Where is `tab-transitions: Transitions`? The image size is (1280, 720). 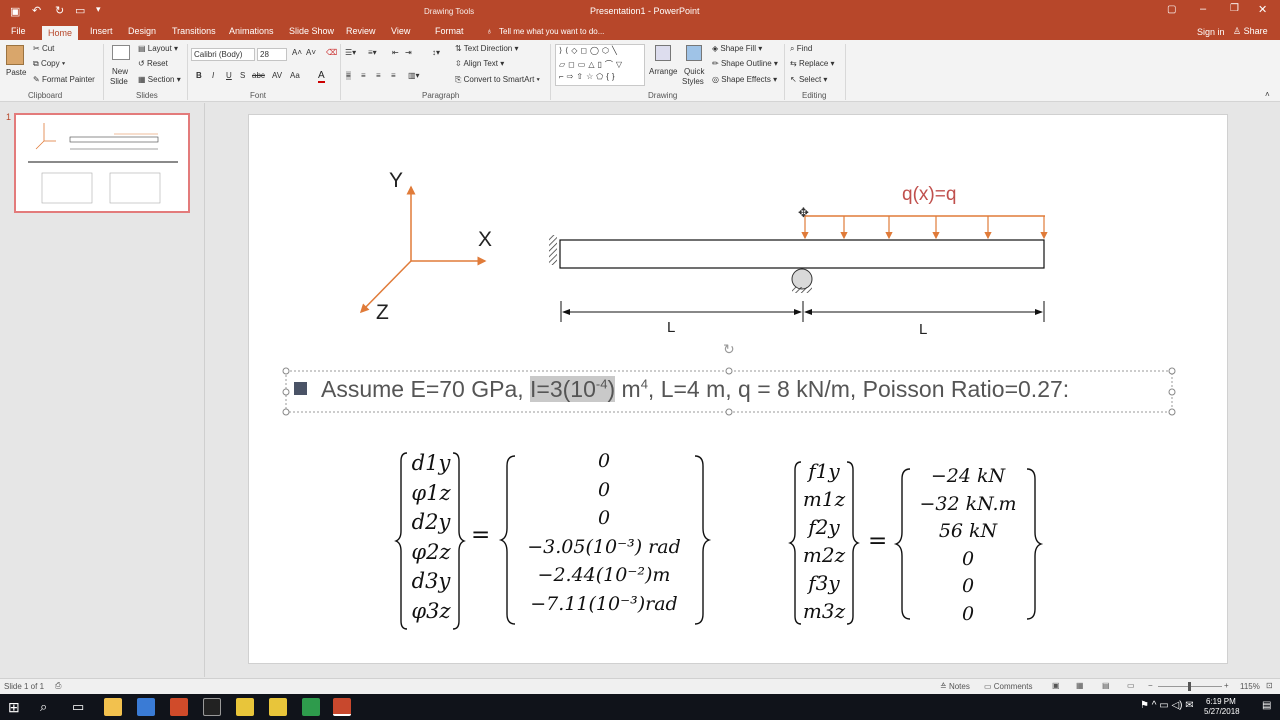 tab-transitions: Transitions is located at coordinates (194, 31).